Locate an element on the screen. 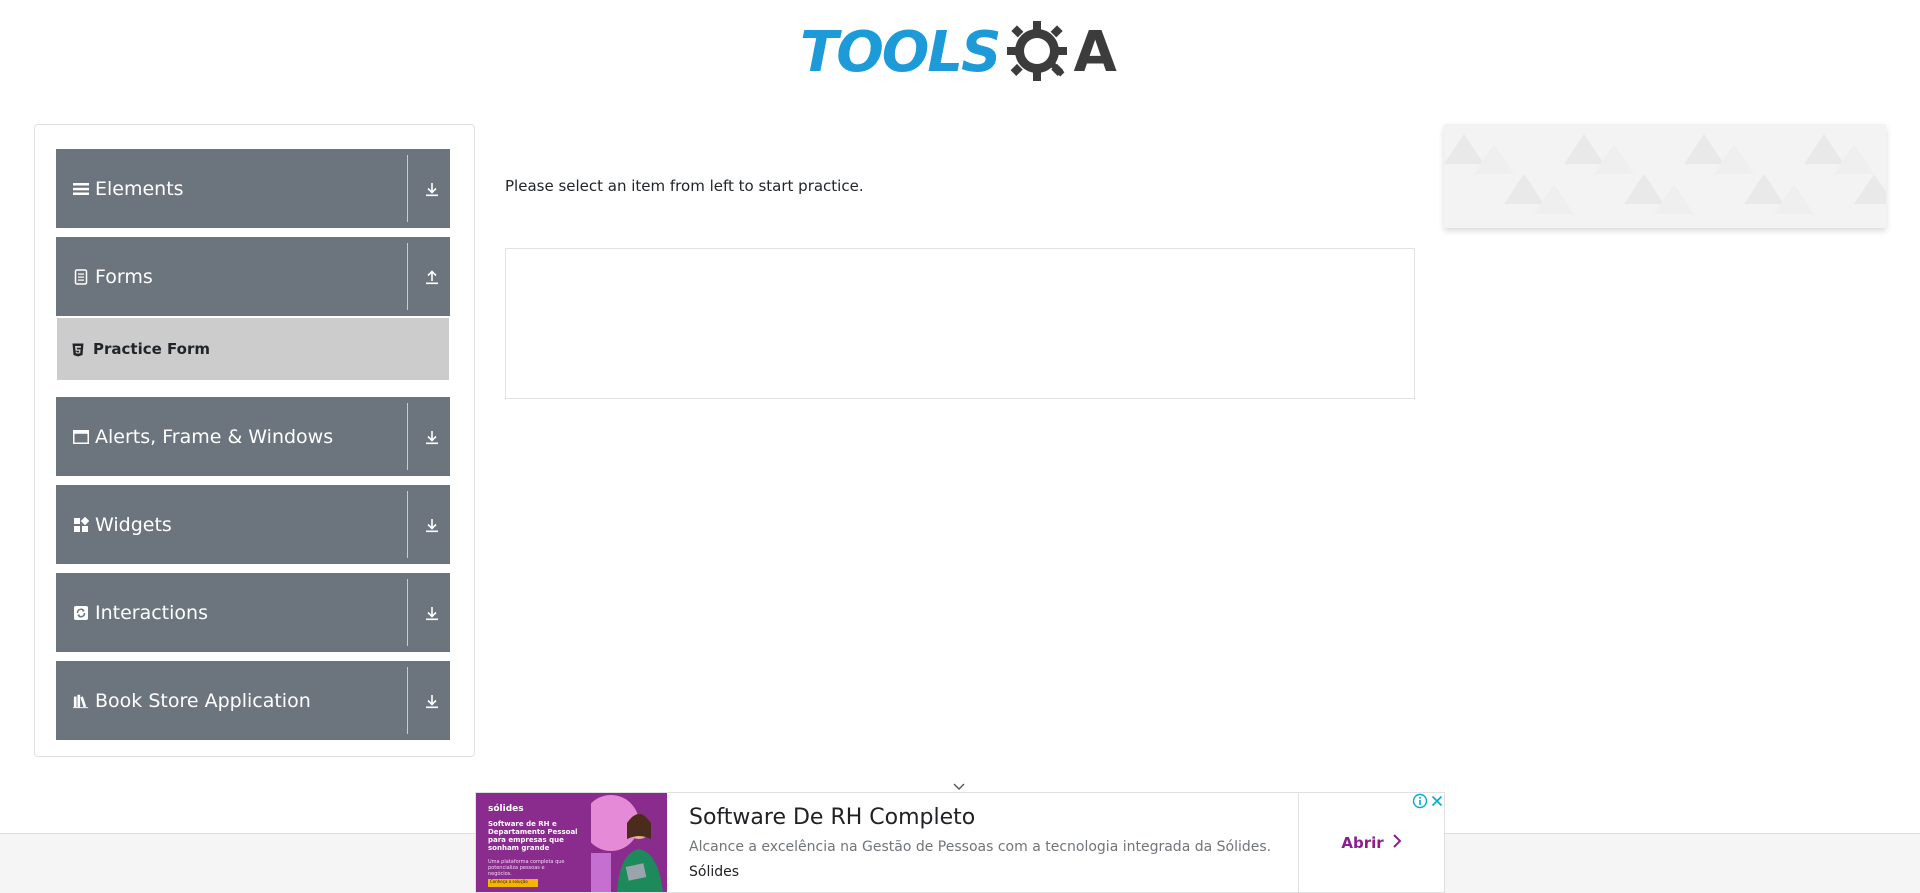  sidebar-item-label: Practice Form is located at coordinates (151, 349).